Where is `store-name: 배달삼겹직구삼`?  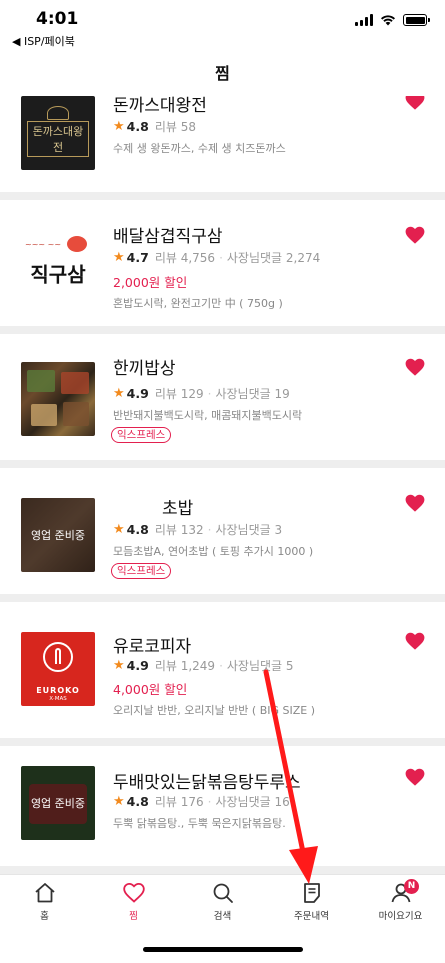 store-name: 배달삼겹직구삼 is located at coordinates (168, 237).